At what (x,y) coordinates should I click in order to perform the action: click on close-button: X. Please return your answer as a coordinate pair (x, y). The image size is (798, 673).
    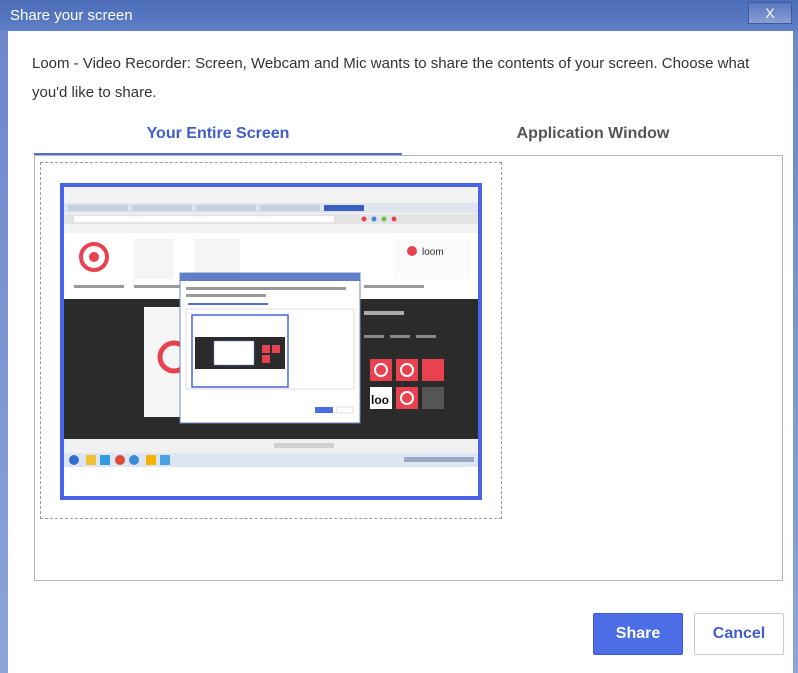
    Looking at the image, I should click on (770, 13).